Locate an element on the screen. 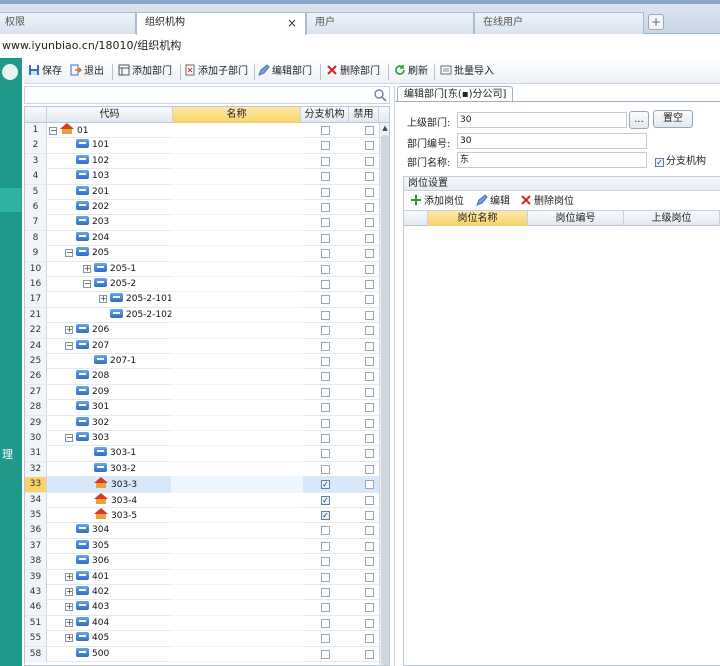 The height and width of the screenshot is (666, 720). table-row: 5 201 is located at coordinates (202, 192).